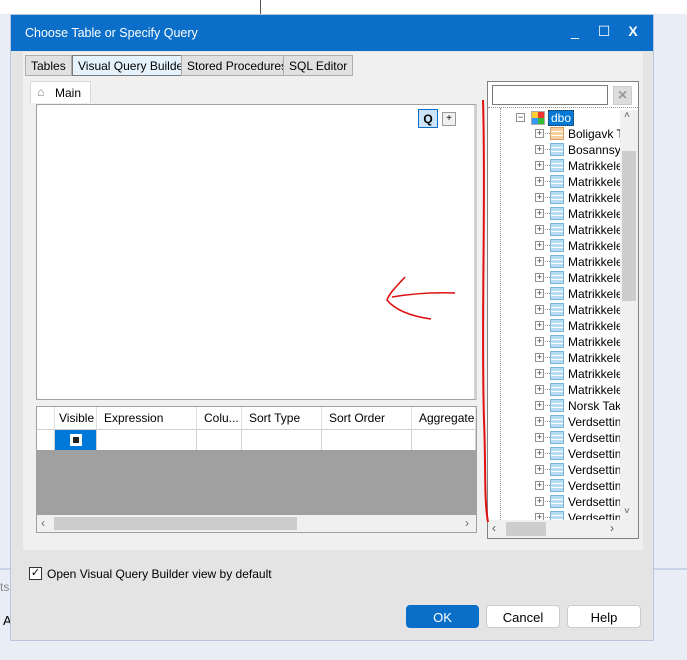 This screenshot has width=687, height=660. What do you see at coordinates (423, 294) in the screenshot?
I see `annotation-arrow-shaft` at bounding box center [423, 294].